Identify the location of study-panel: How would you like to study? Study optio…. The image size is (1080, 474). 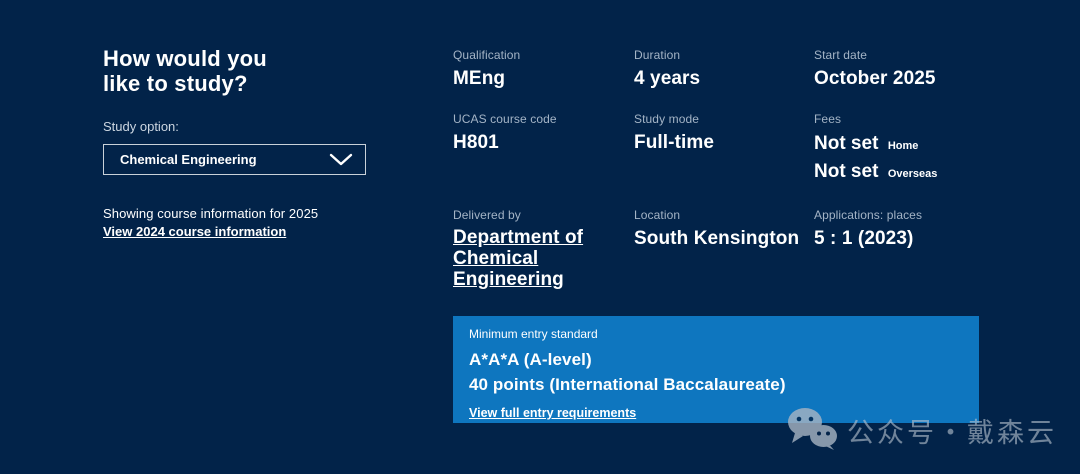
(253, 143).